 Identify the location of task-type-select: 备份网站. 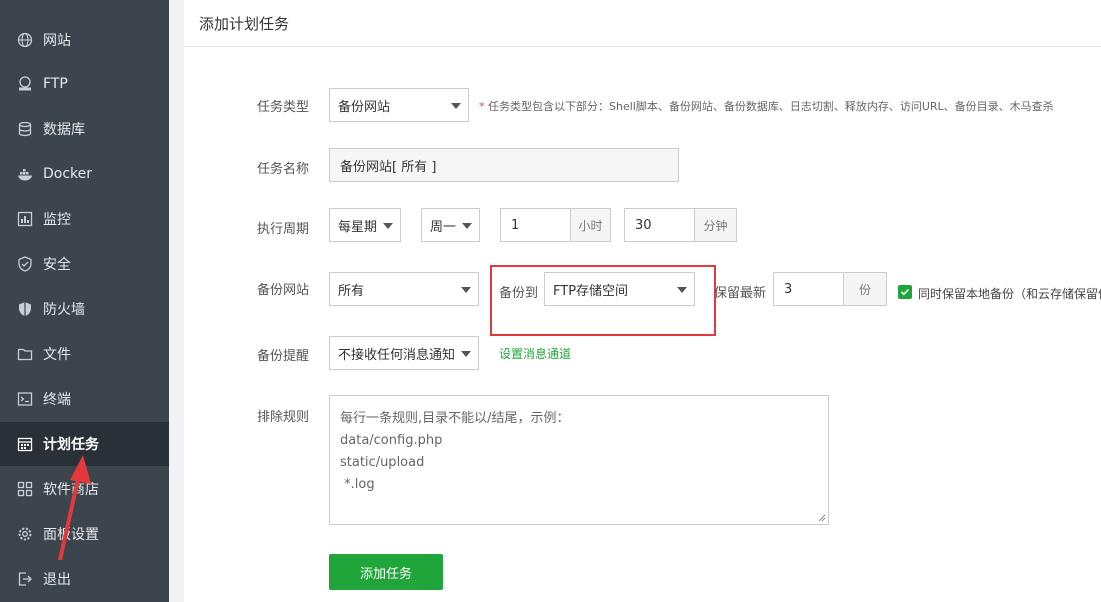
(399, 105).